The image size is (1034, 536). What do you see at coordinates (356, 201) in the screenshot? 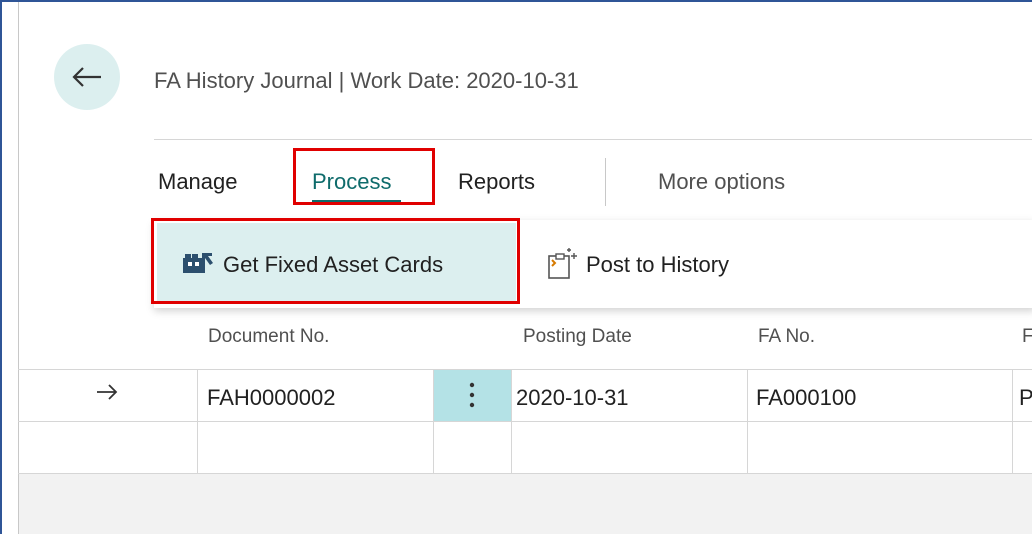
I see `tab-process-active-indicator` at bounding box center [356, 201].